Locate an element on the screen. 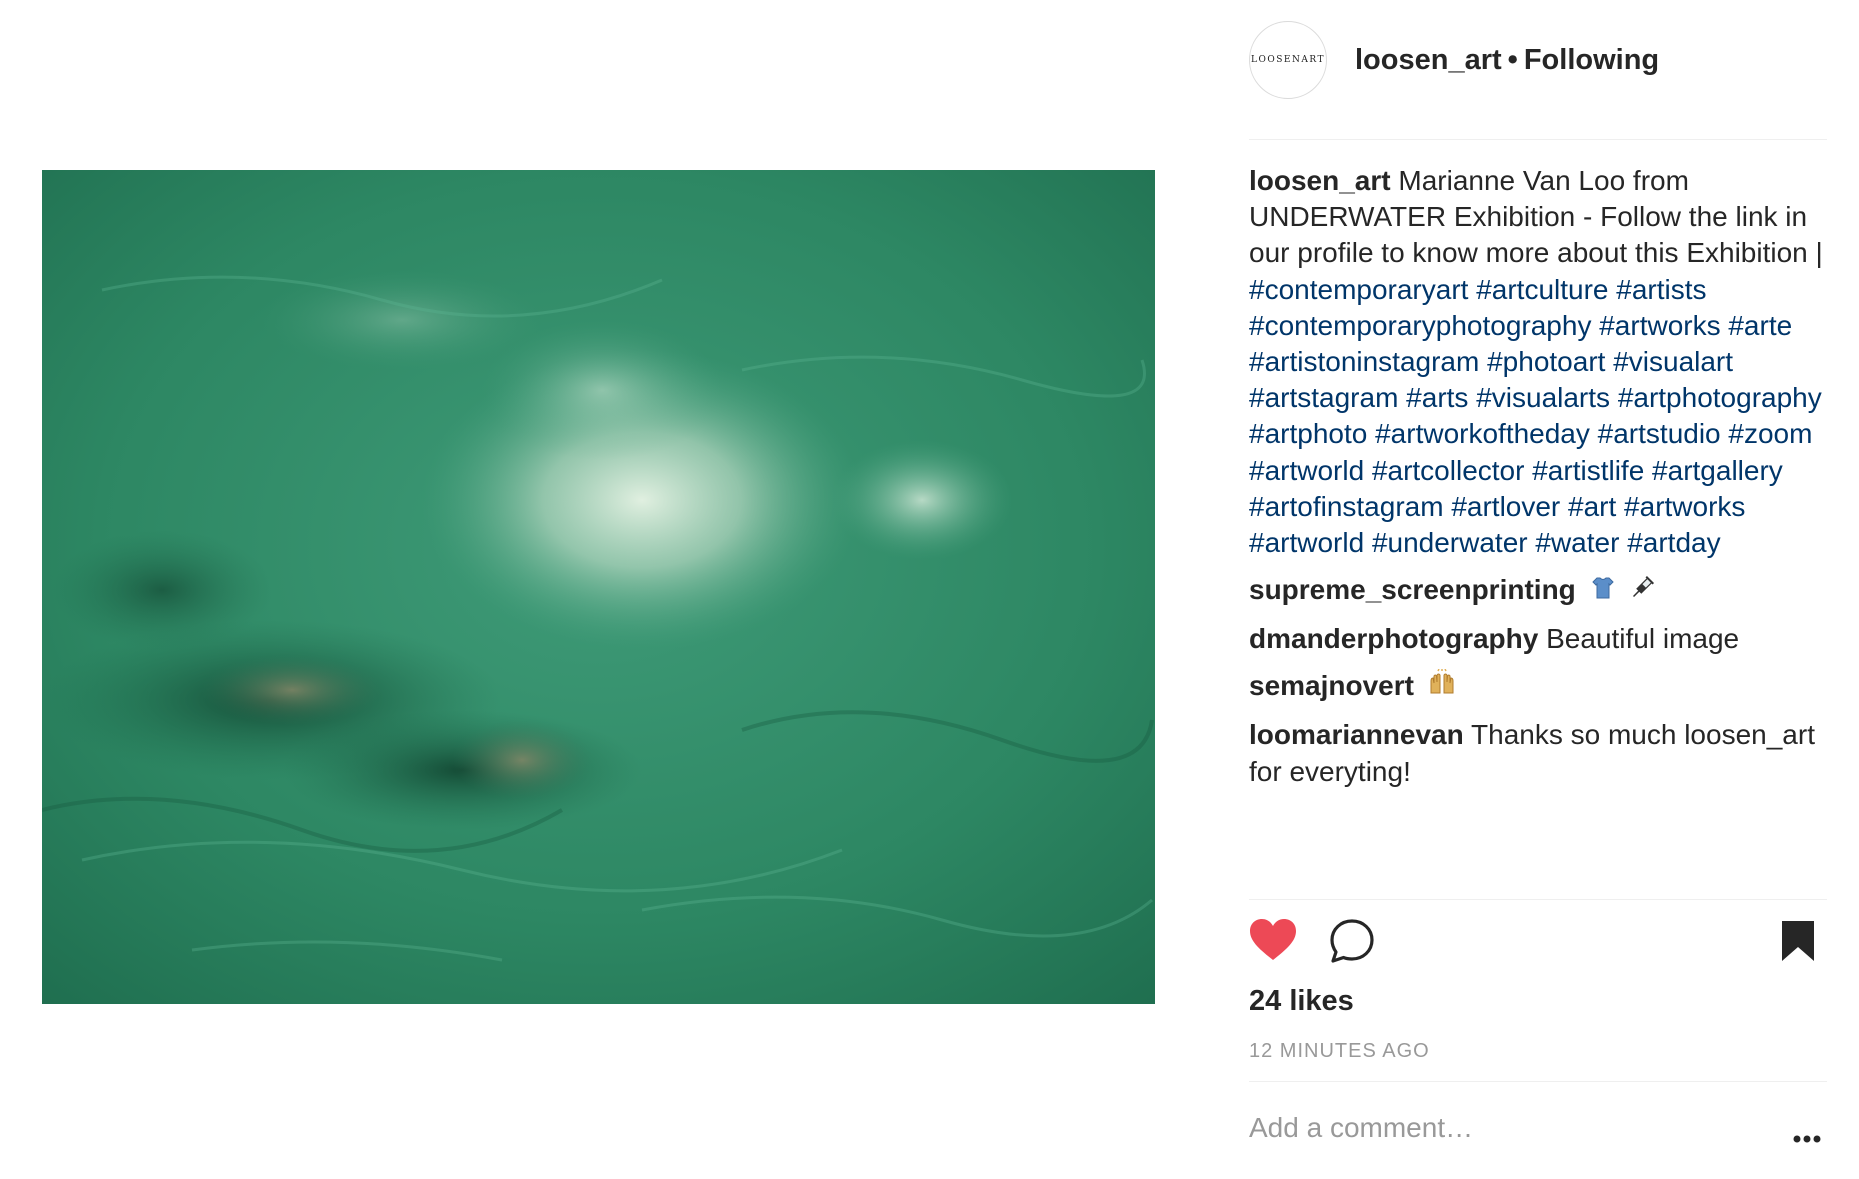 This screenshot has height=1179, width=1859. syringe-icon is located at coordinates (1642, 592).